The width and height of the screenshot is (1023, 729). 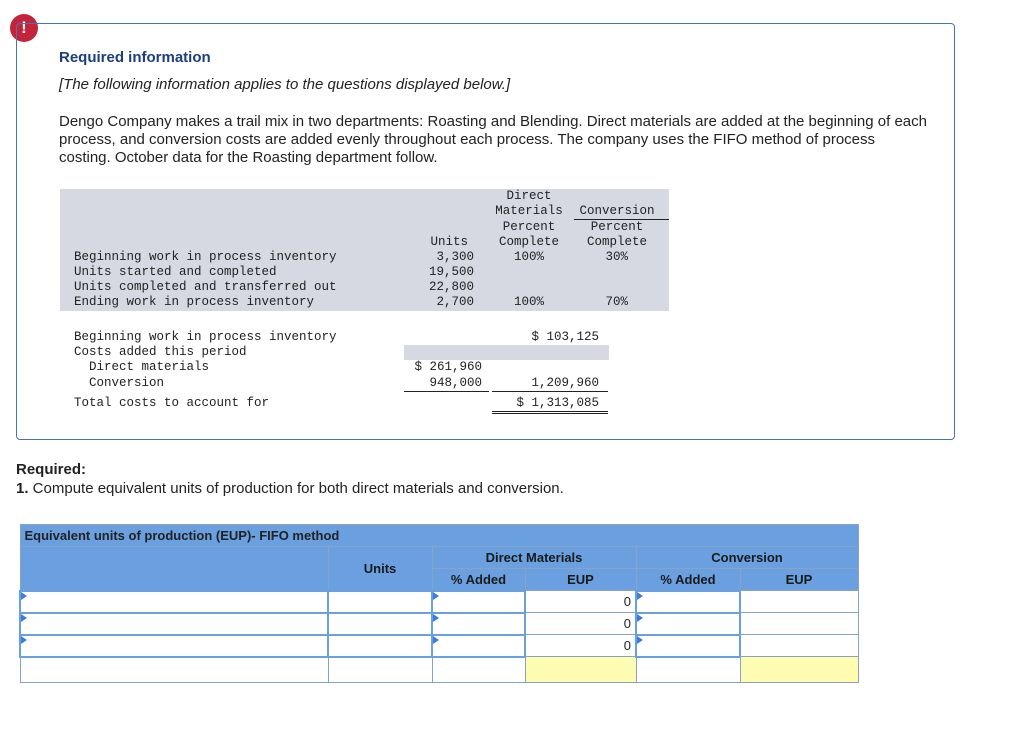 What do you see at coordinates (688, 669) in the screenshot?
I see `total-conv-pct-cell` at bounding box center [688, 669].